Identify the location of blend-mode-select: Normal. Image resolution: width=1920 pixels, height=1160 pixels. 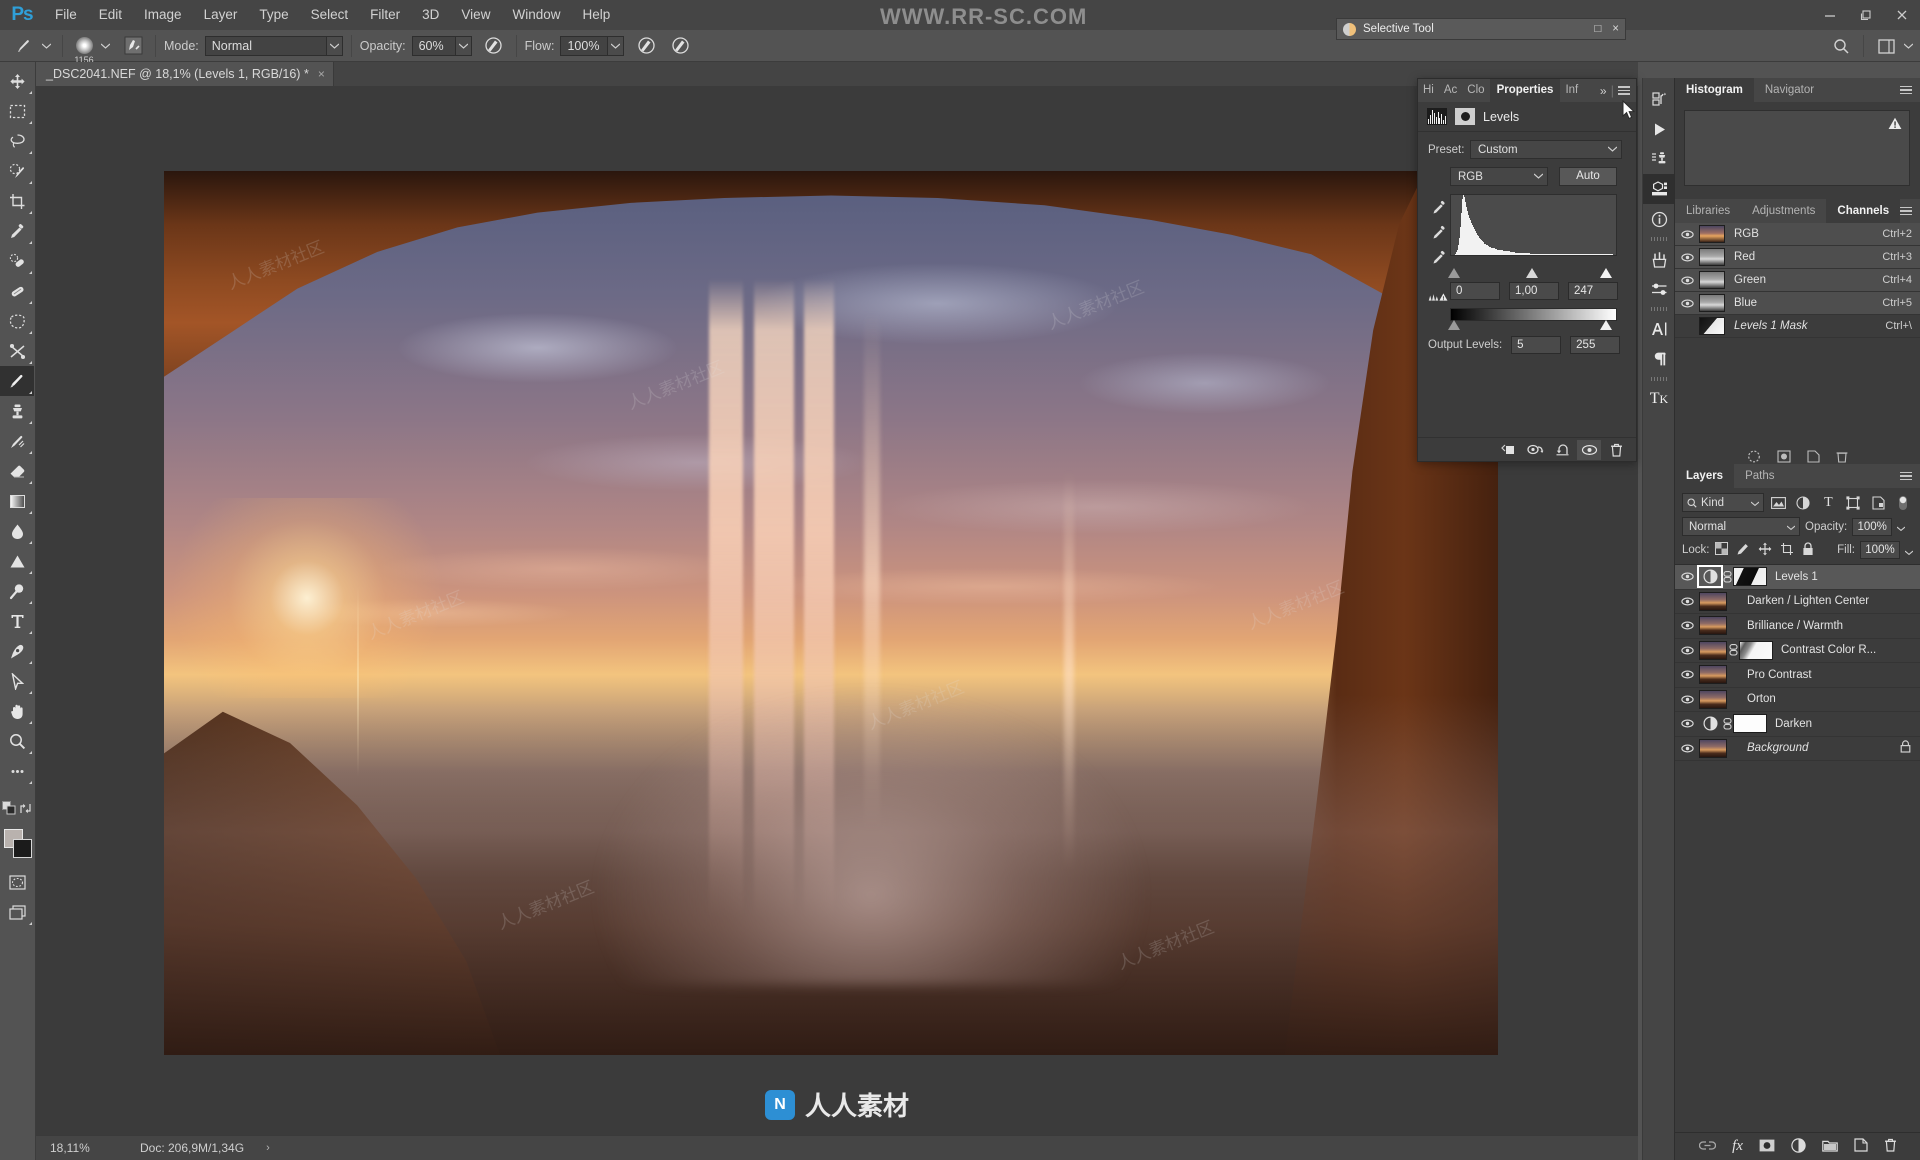
(273, 45).